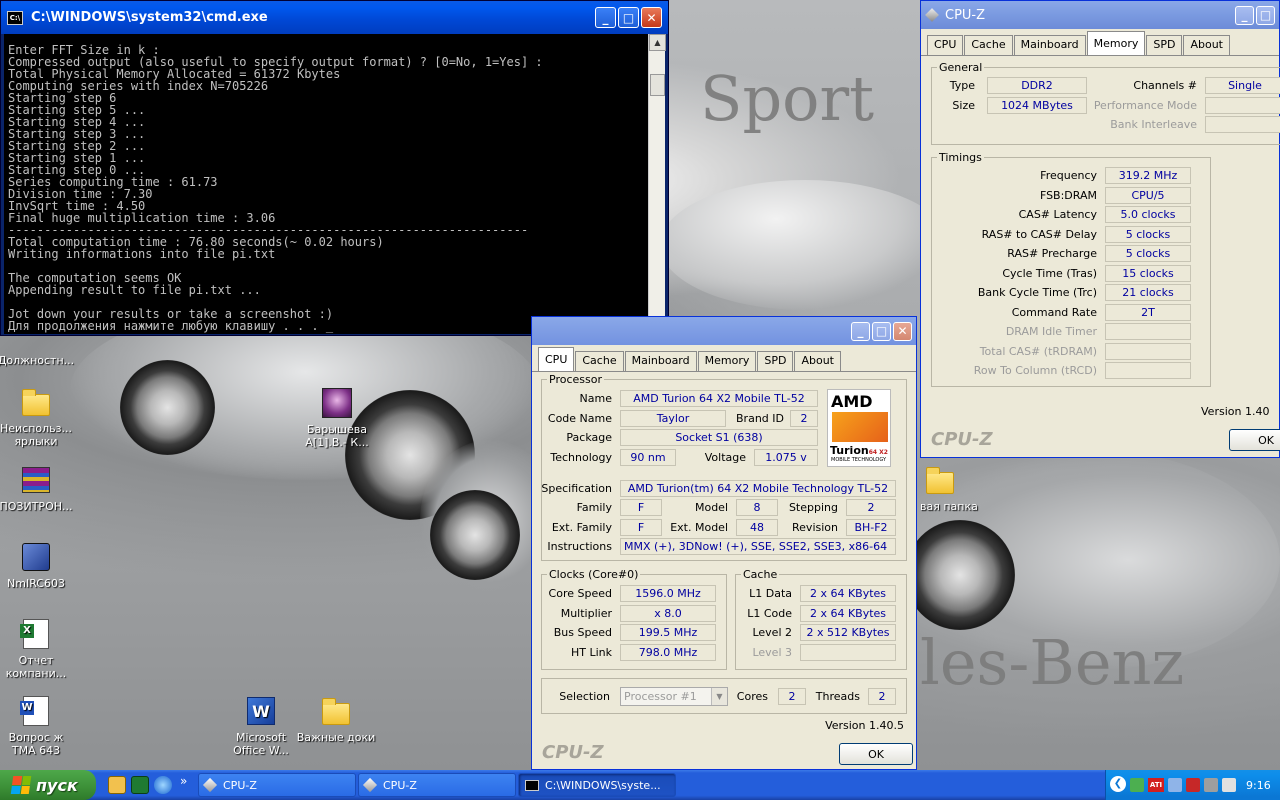  I want to click on folder-icon, so click(36, 402).